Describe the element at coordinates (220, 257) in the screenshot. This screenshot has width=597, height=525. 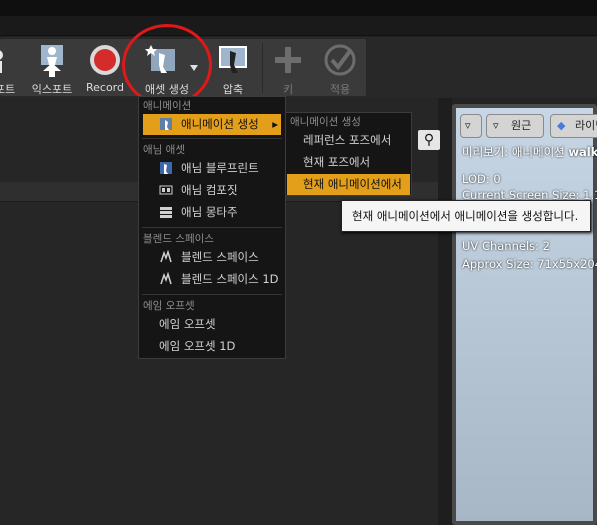
I see `menu-item-label: 블렌드 스페이스` at that location.